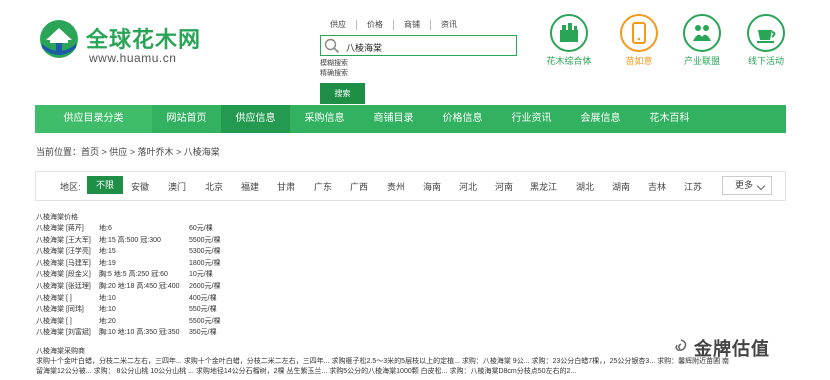 This screenshot has height=380, width=830. Describe the element at coordinates (60, 351) in the screenshot. I see `purchase-section-title: 八棱海棠采购商` at that location.